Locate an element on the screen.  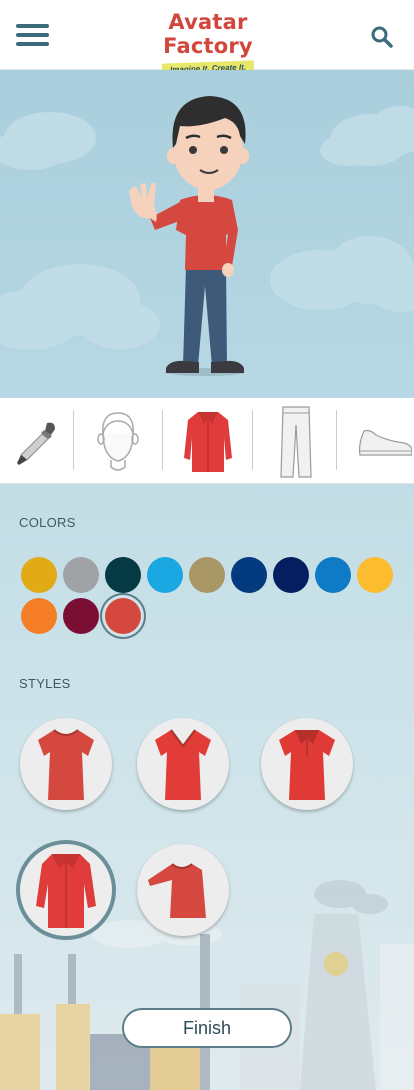
app-title: Avatar Factory is located at coordinates (208, 34).